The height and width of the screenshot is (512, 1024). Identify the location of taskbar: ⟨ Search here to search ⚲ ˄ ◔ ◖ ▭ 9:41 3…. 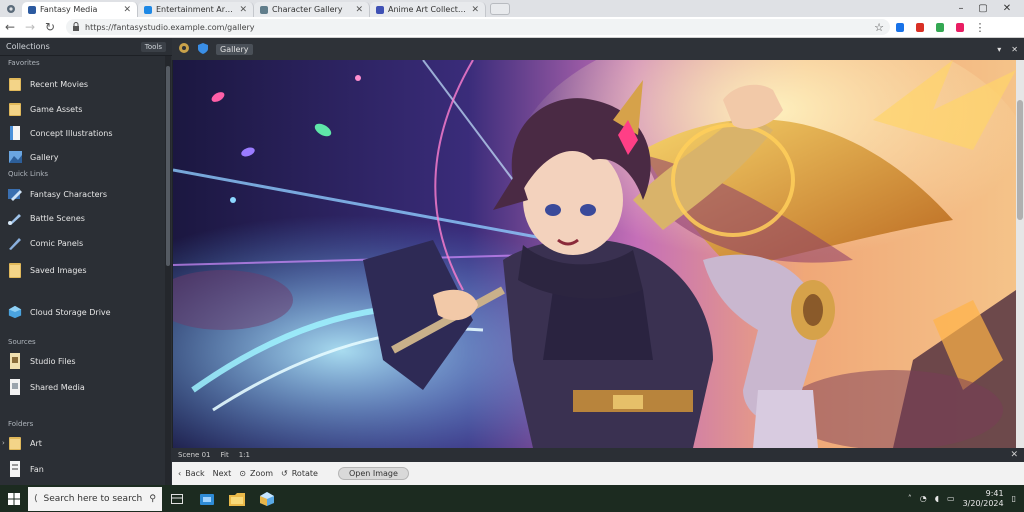
(512, 498).